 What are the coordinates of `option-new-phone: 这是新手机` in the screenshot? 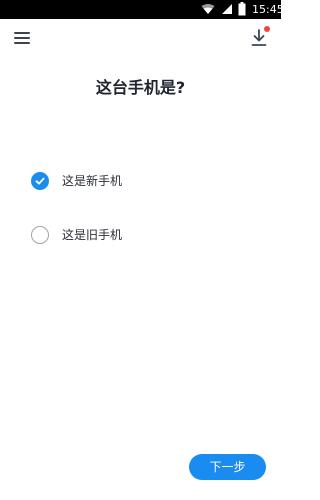 It's located at (144, 181).